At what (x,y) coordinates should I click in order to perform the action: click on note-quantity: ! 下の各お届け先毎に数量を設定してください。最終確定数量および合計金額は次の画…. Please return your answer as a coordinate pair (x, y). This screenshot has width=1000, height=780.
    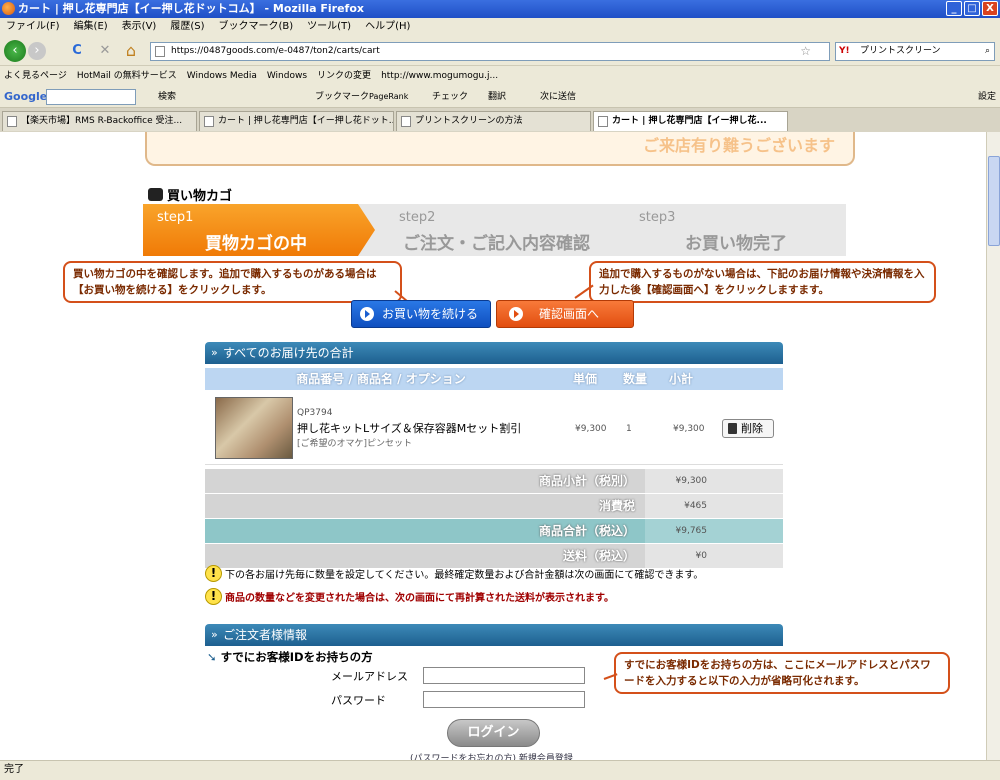
    Looking at the image, I should click on (454, 573).